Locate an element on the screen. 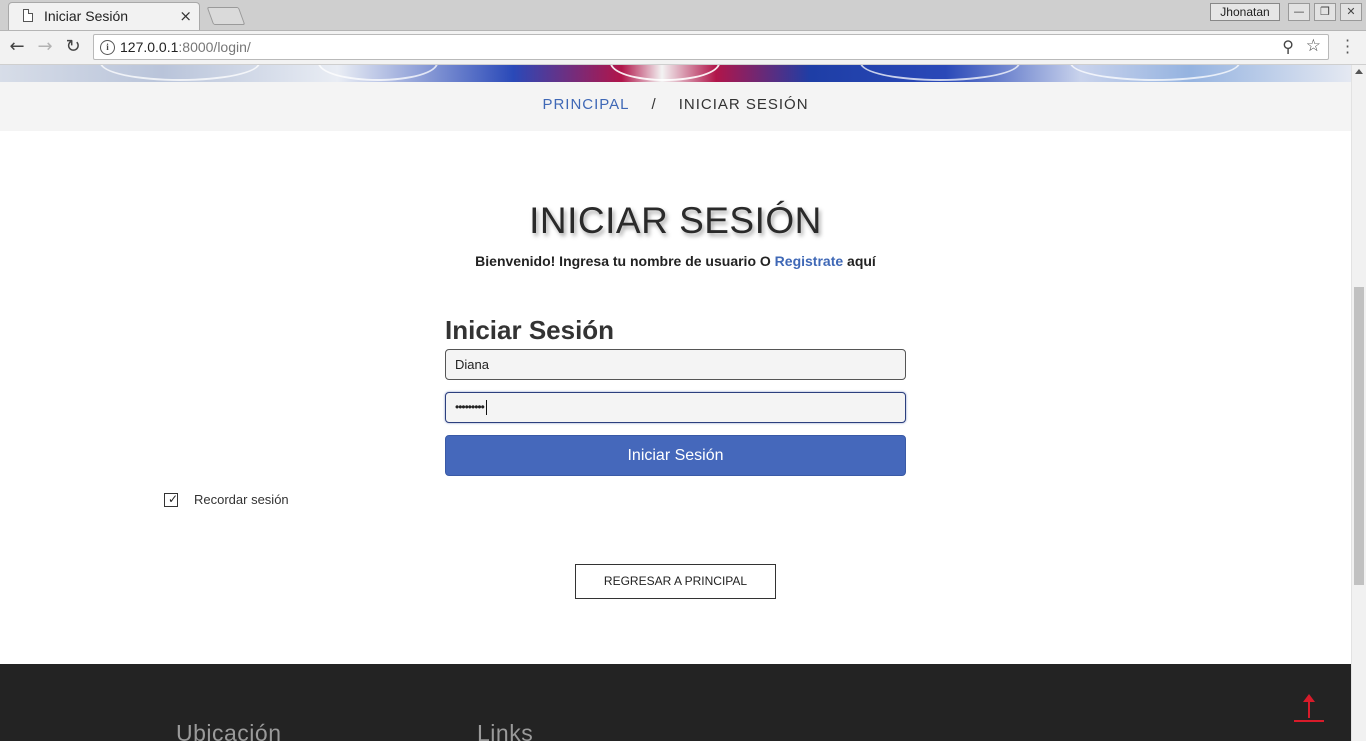  address-bar: i 127.0.0.1:8000/login/ ⚲ ☆ is located at coordinates (711, 47).